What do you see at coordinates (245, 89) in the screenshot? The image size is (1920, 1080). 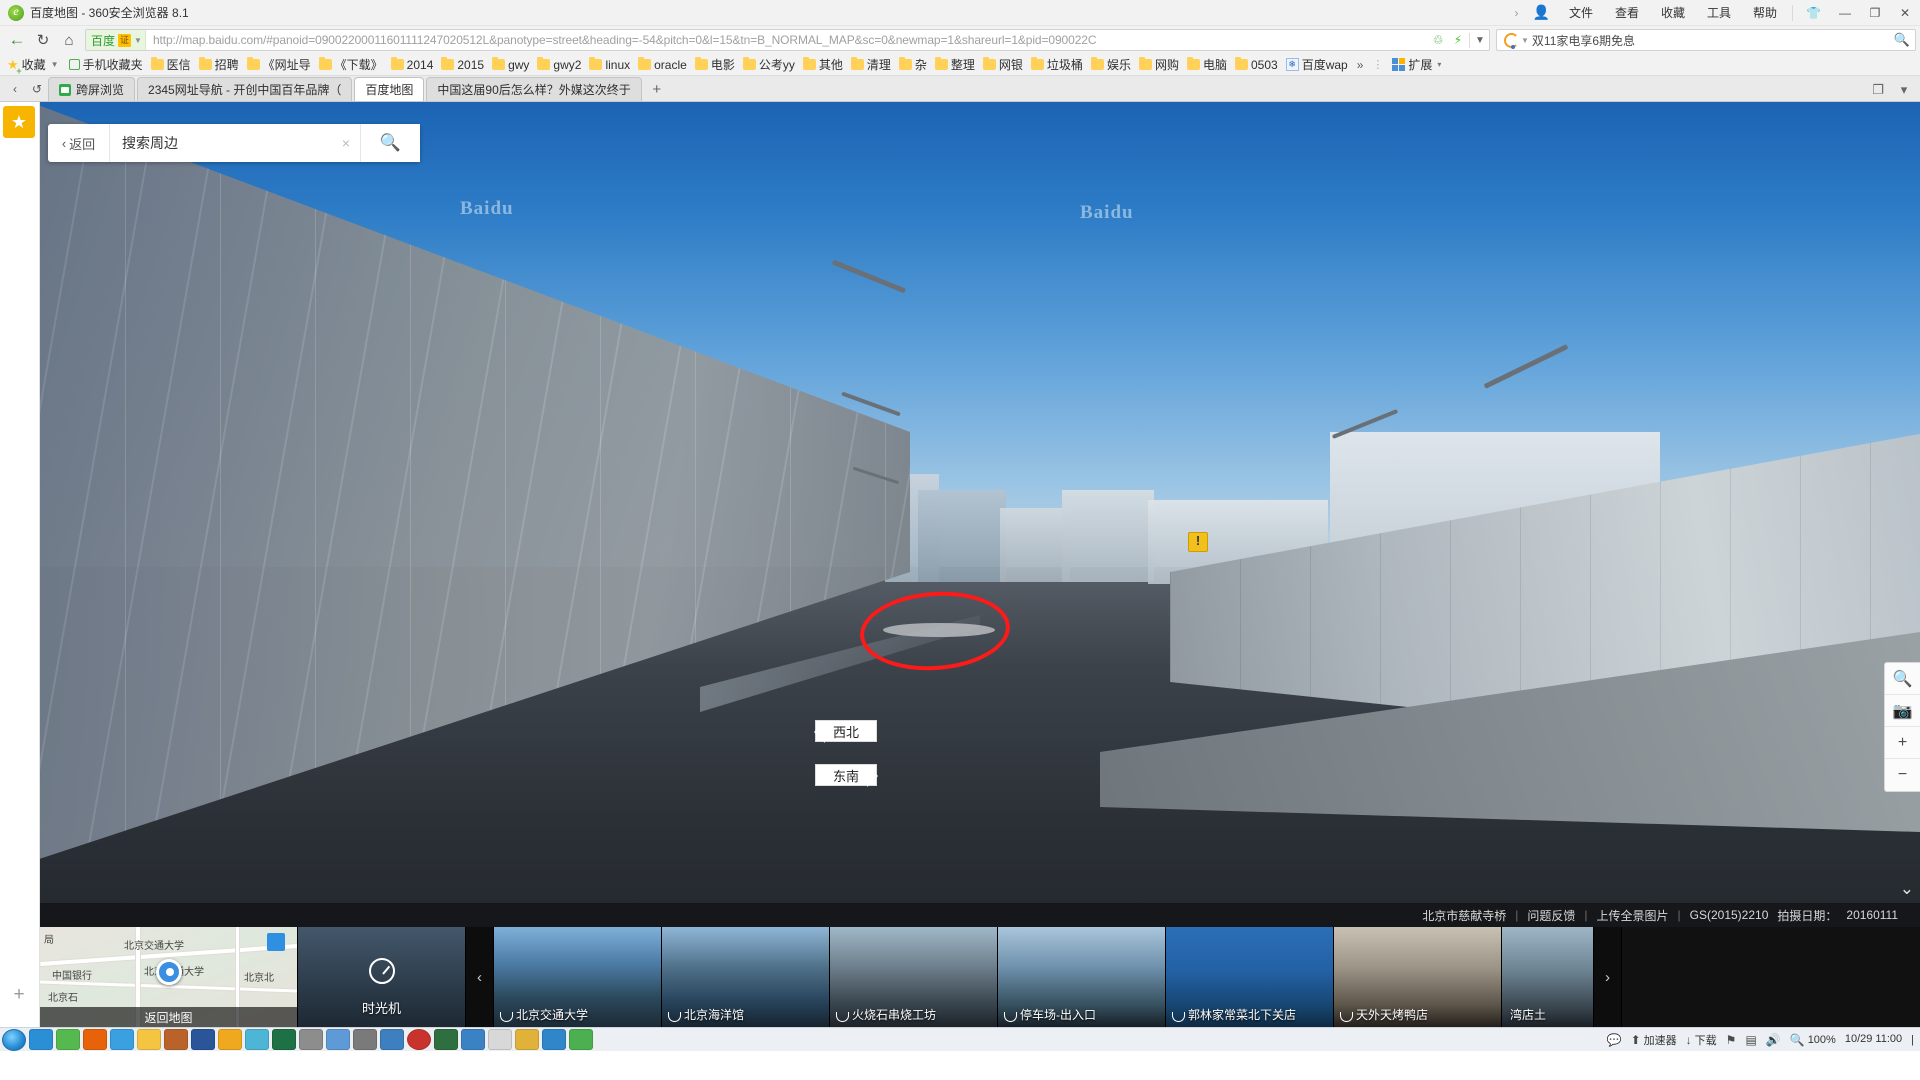 I see `tab-2345: 2345网址导航 - 开创中国百年品牌（` at bounding box center [245, 89].